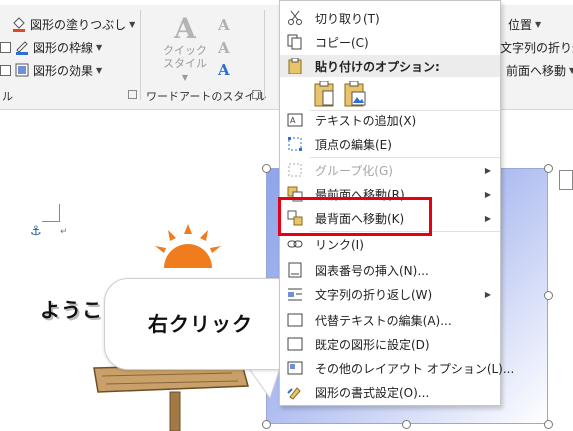 The image size is (573, 431). What do you see at coordinates (295, 18) in the screenshot?
I see `scissors-icon` at bounding box center [295, 18].